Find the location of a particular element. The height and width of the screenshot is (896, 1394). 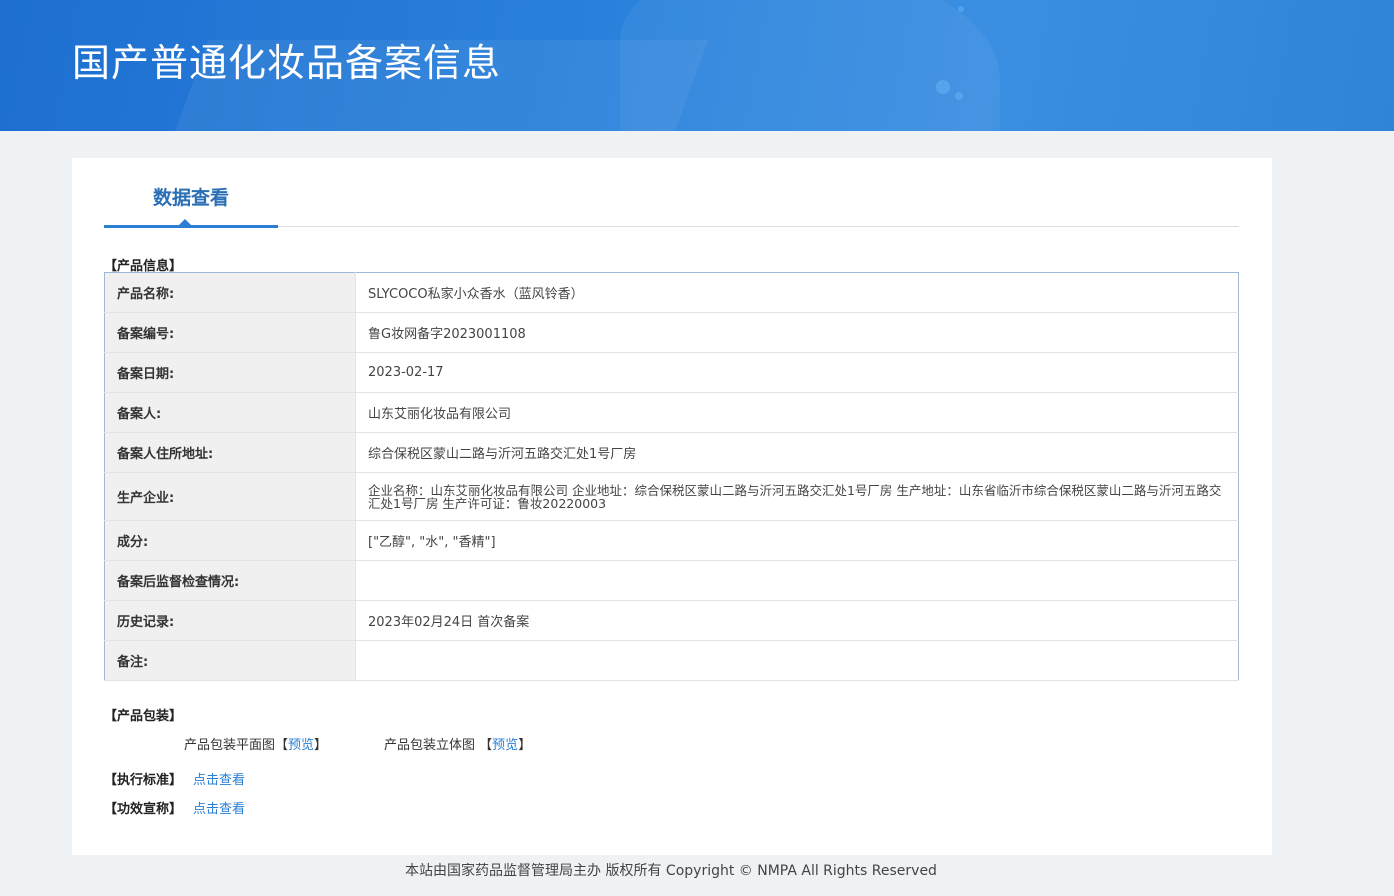

standard-title: 【执行标准】 is located at coordinates (143, 780).